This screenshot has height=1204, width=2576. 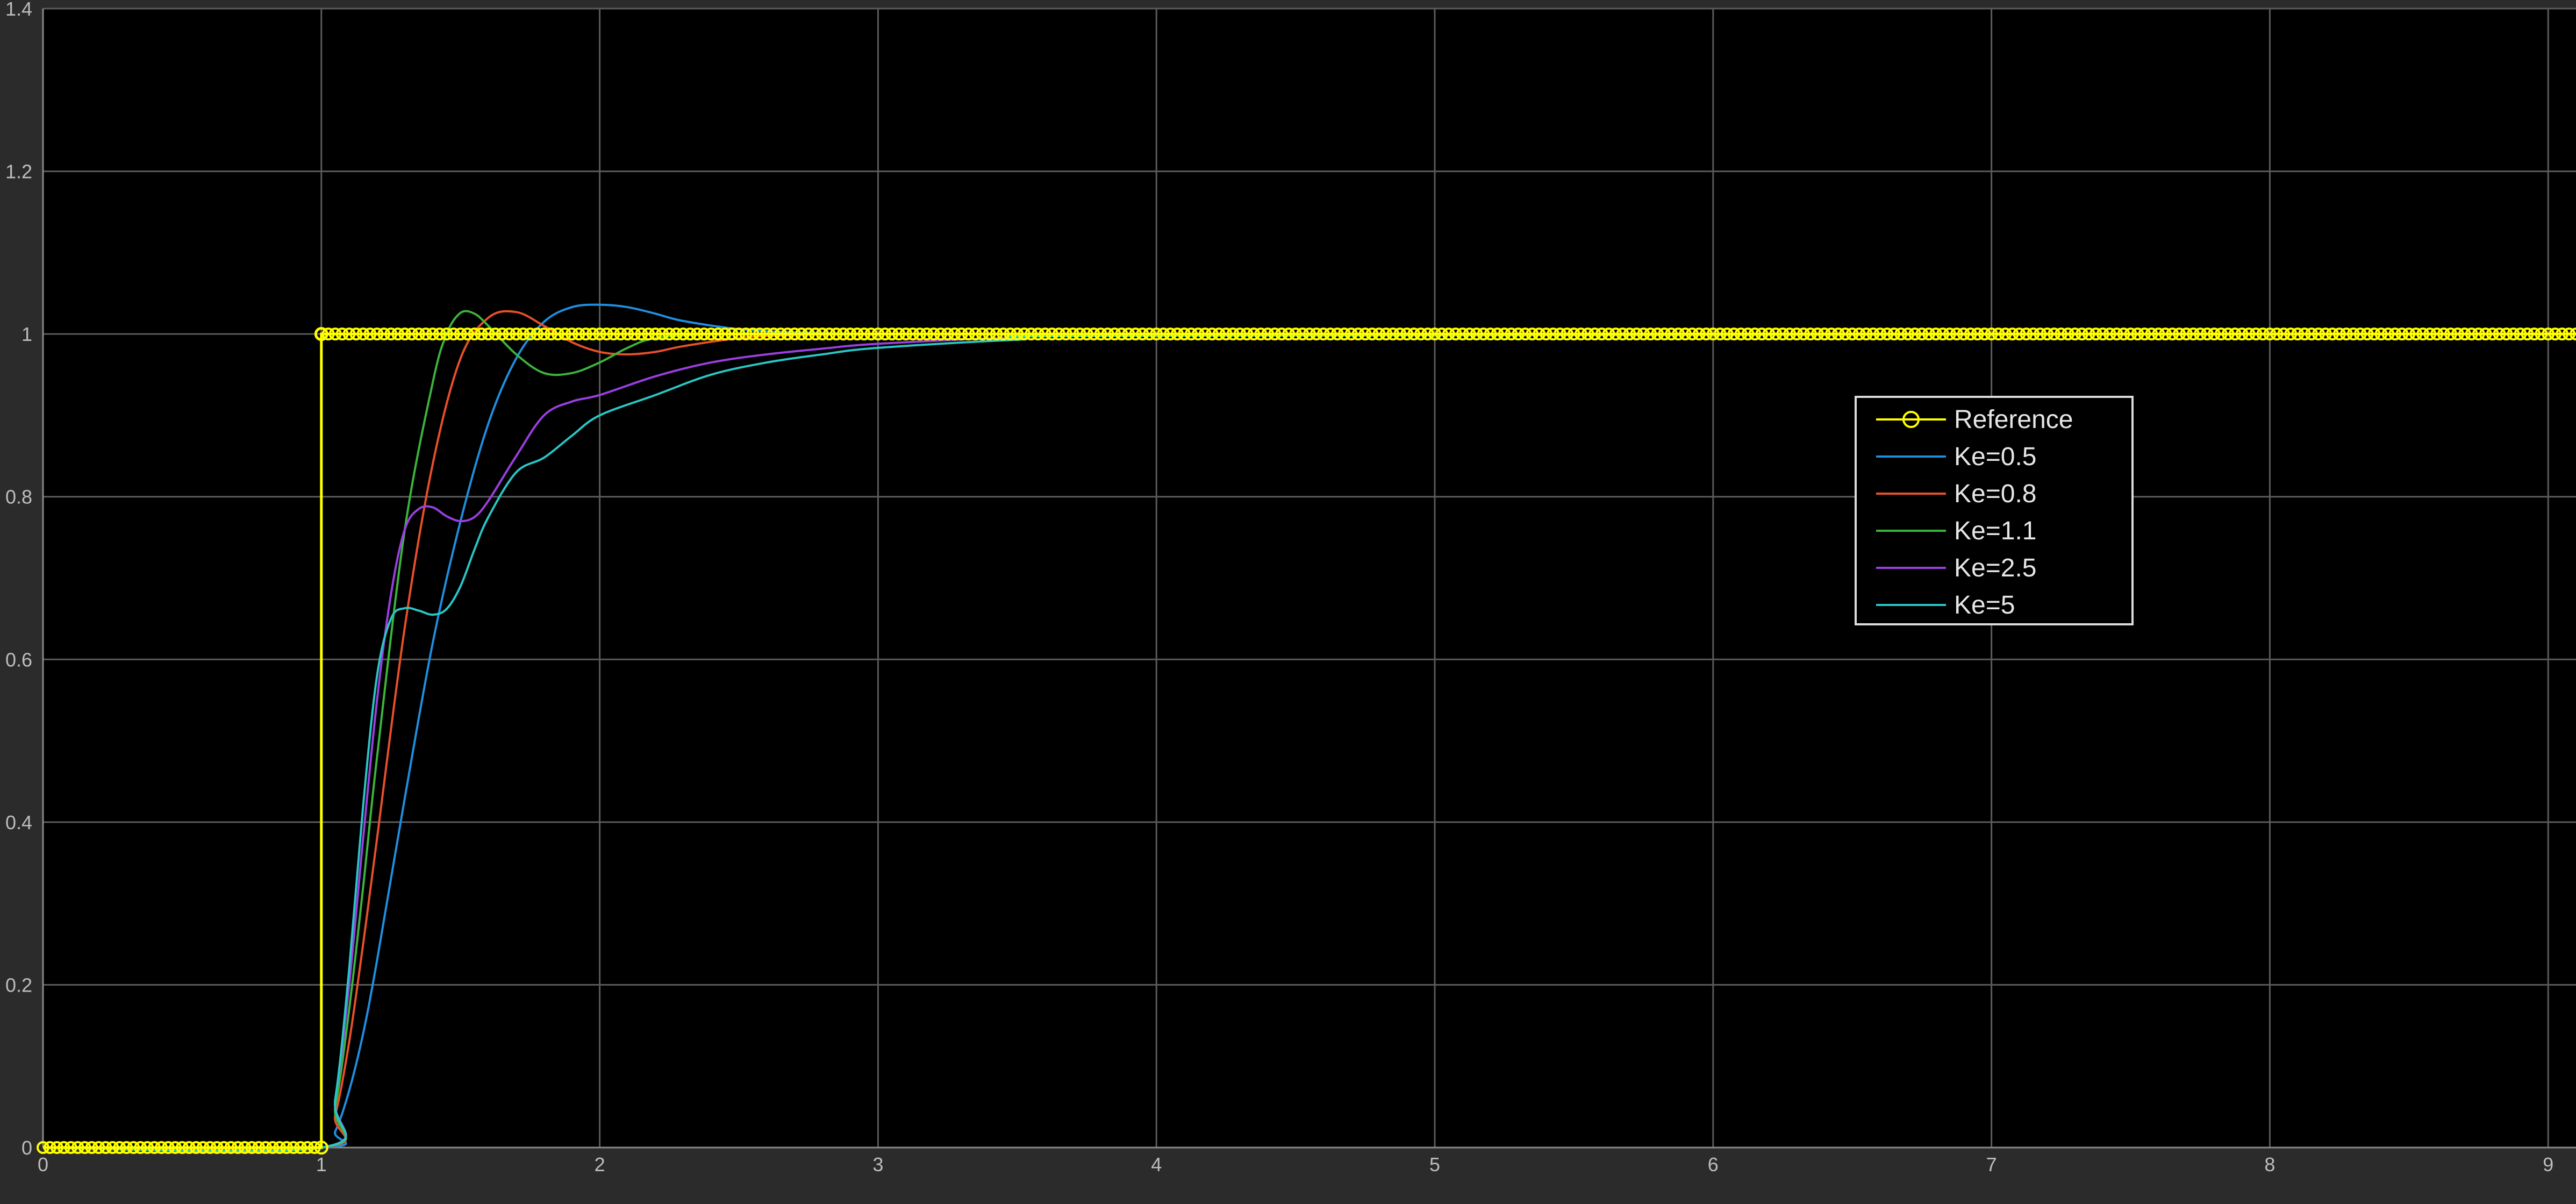 What do you see at coordinates (1984, 605) in the screenshot?
I see `legend-label-ke-5: Ke=5` at bounding box center [1984, 605].